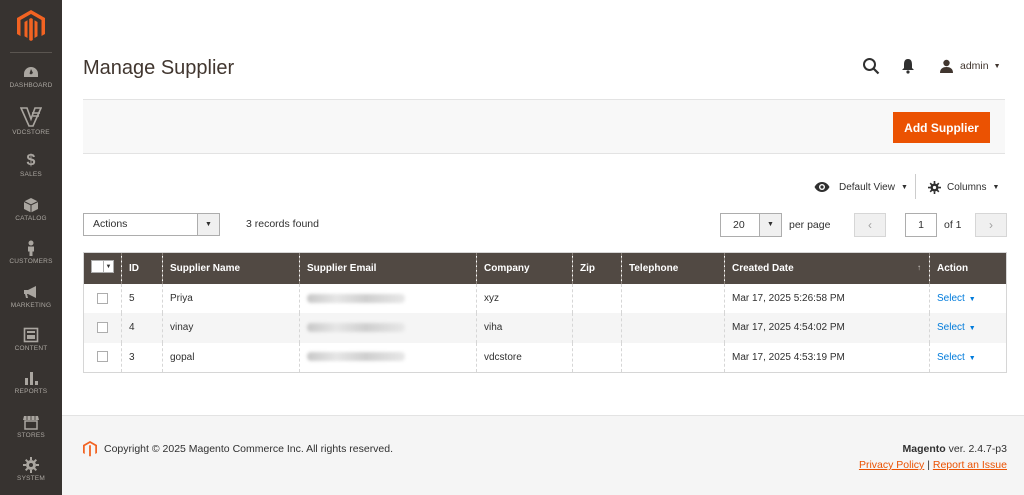 This screenshot has width=1024, height=495. What do you see at coordinates (919, 267) in the screenshot?
I see `sort-ascending-icon: ↑` at bounding box center [919, 267].